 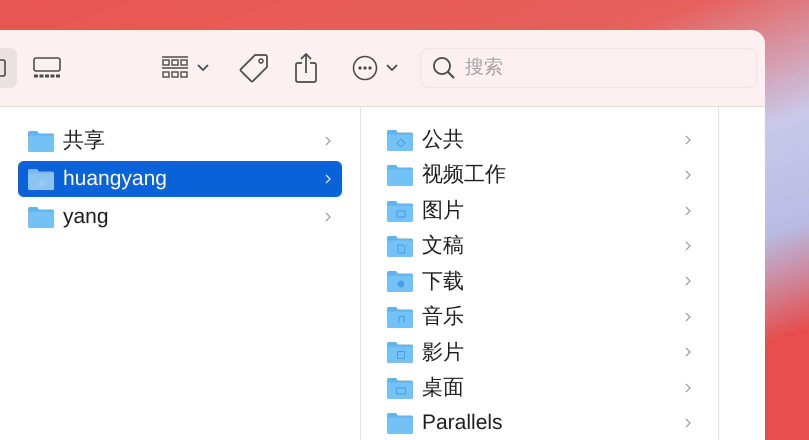 I want to click on folder-row: 桌面, so click(x=539, y=387).